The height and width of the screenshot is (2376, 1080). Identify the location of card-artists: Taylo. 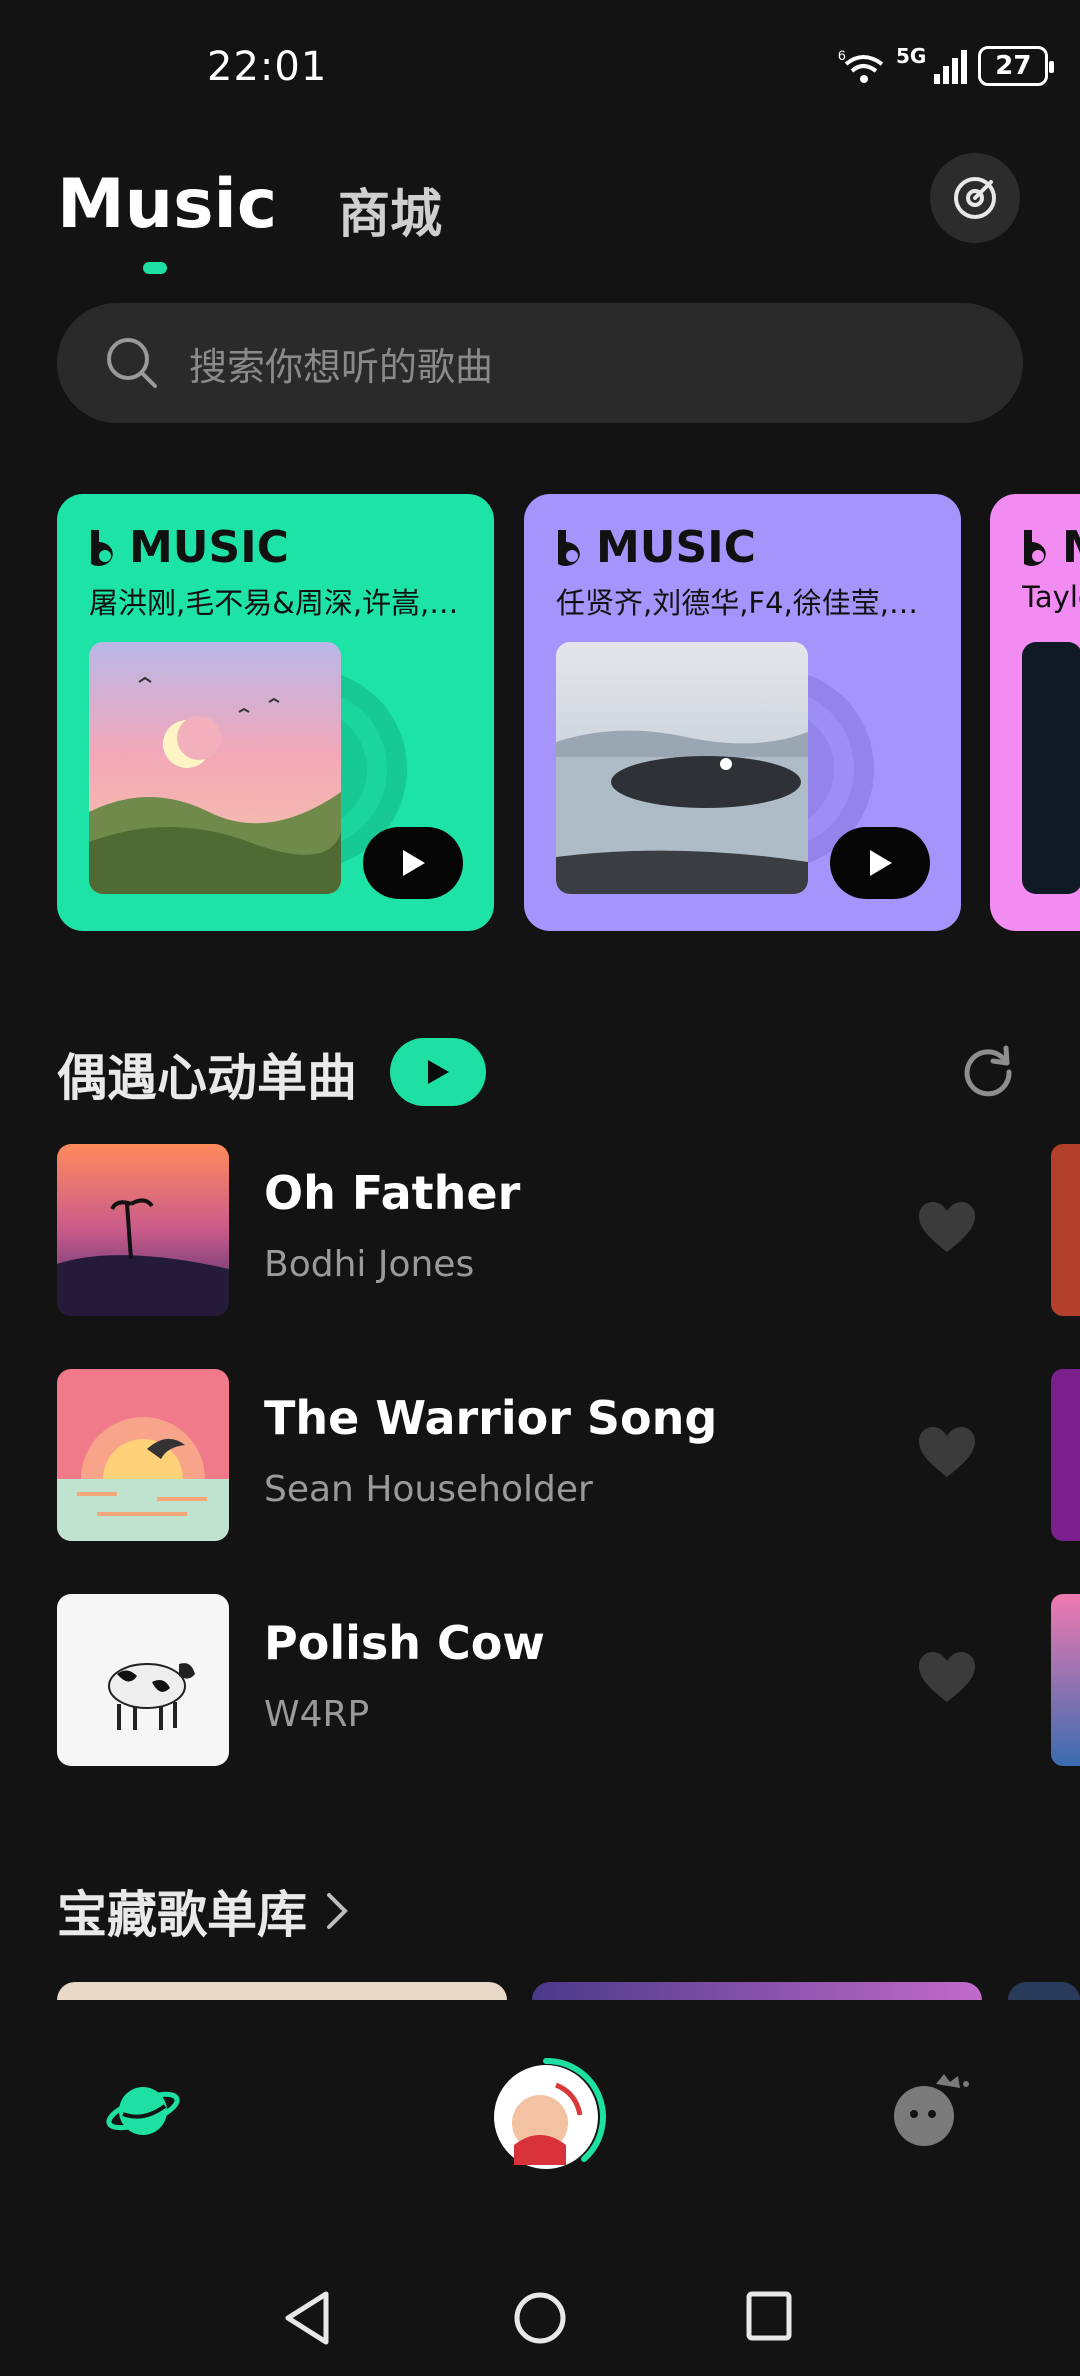
(1051, 597).